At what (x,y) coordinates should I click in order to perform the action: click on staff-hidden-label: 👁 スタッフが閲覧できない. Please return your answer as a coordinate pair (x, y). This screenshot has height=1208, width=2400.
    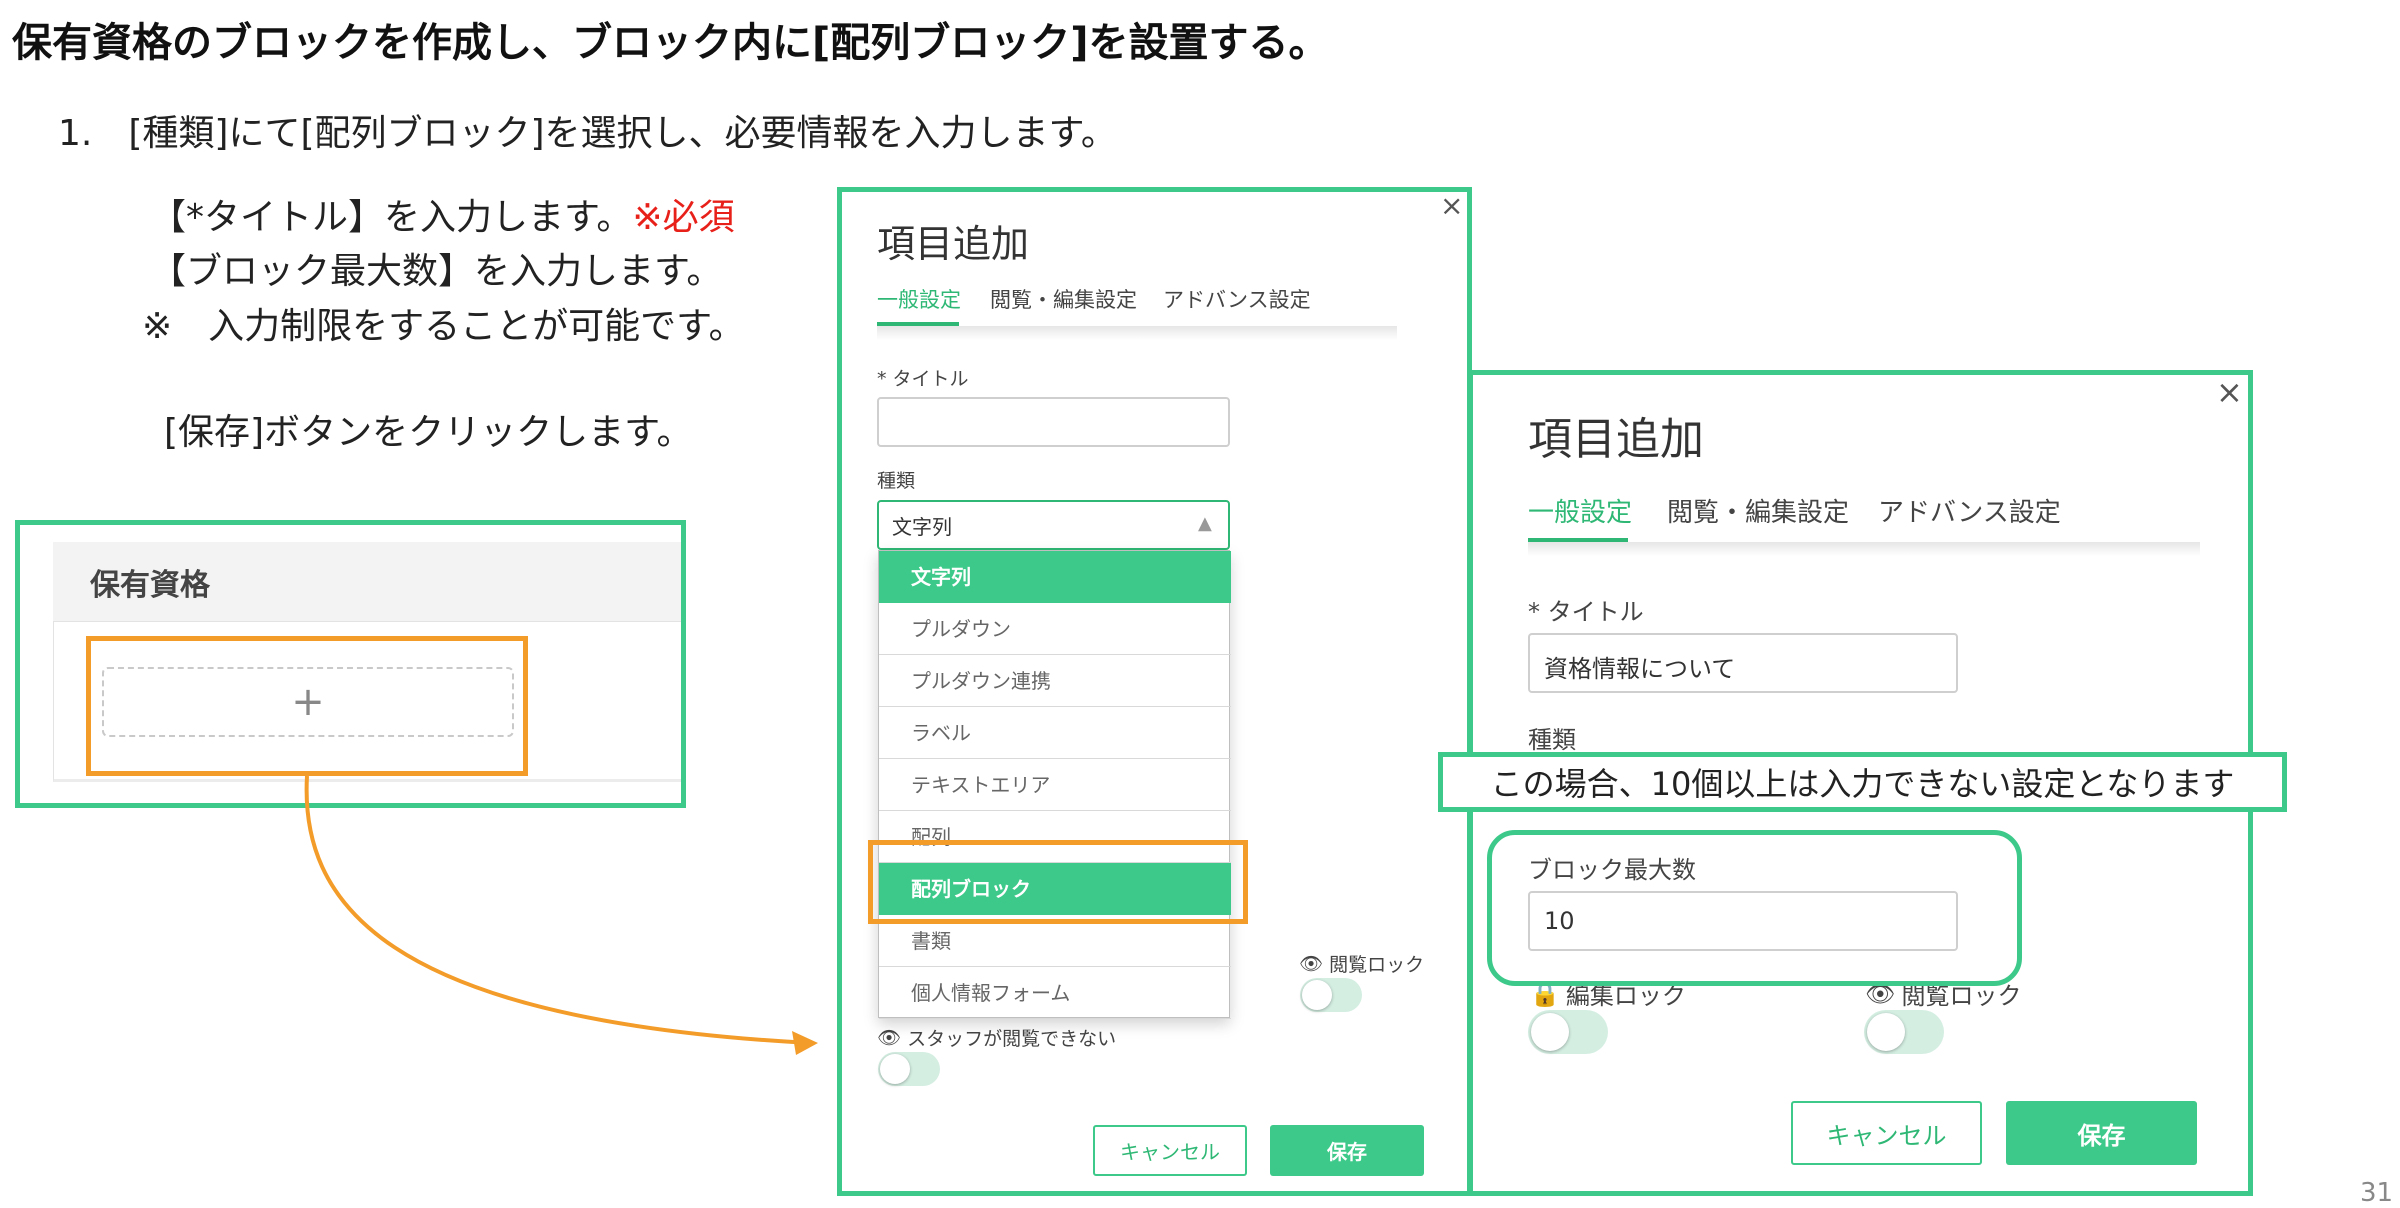
    Looking at the image, I should click on (996, 1037).